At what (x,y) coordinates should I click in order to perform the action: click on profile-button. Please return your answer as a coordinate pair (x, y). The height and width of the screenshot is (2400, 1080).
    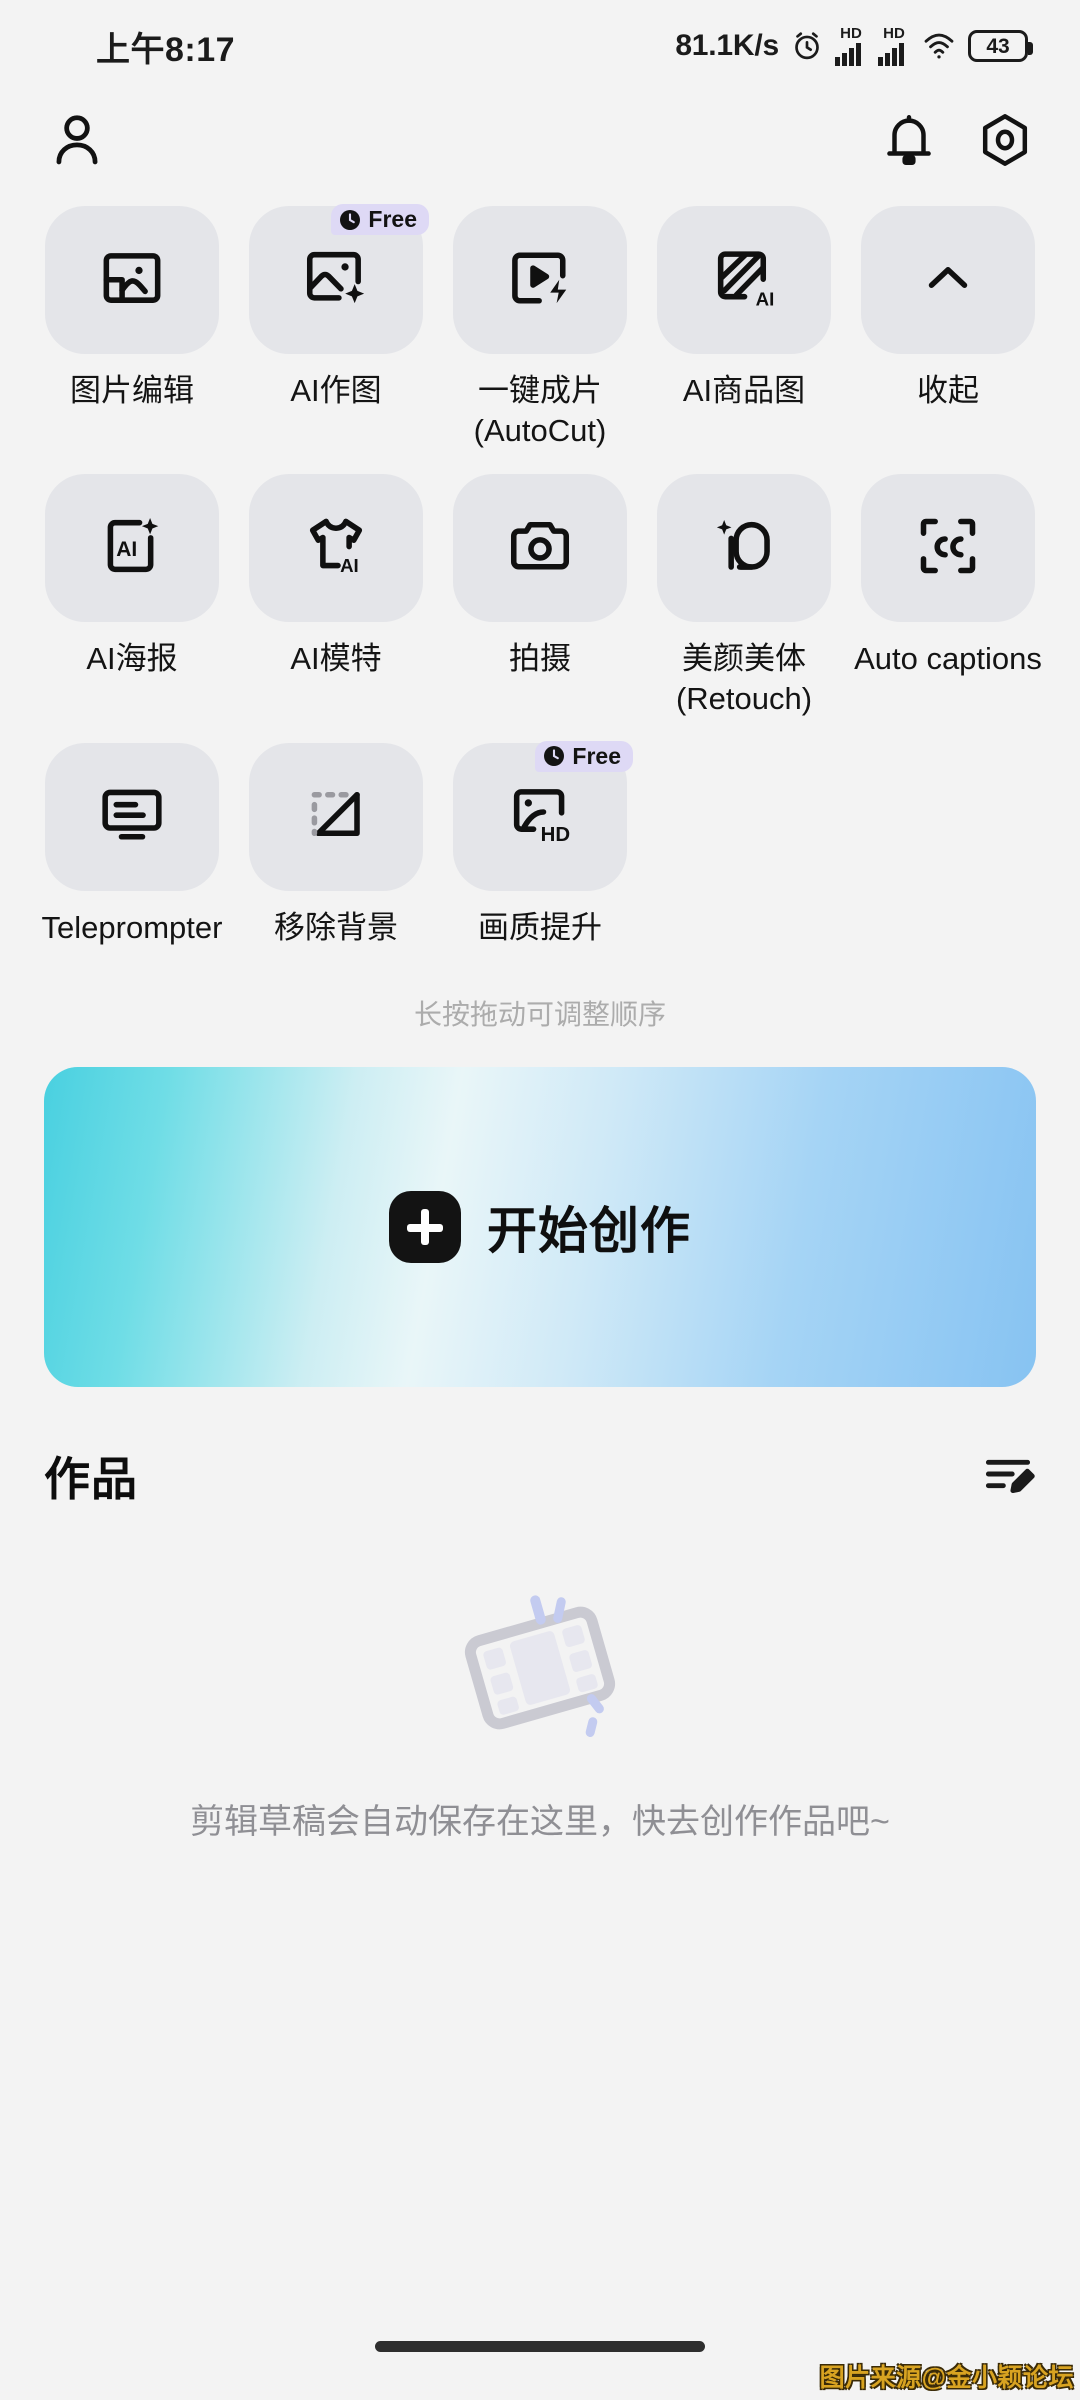
    Looking at the image, I should click on (77, 142).